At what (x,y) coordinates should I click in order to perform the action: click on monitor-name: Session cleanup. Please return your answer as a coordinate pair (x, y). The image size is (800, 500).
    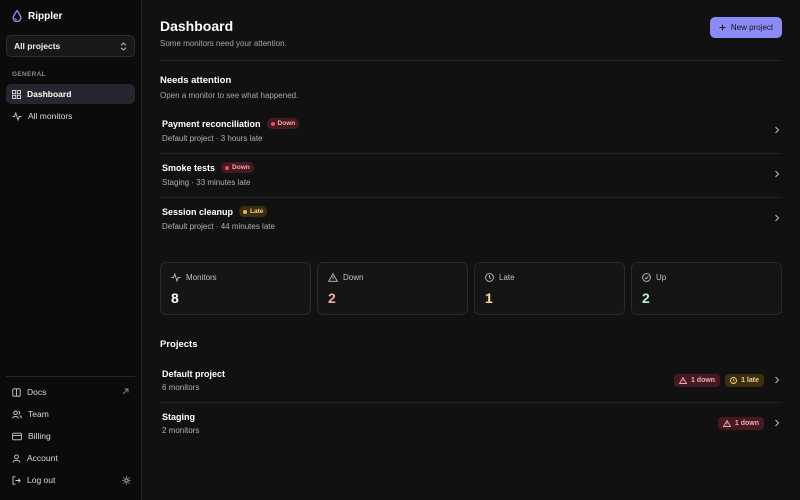
    Looking at the image, I should click on (198, 211).